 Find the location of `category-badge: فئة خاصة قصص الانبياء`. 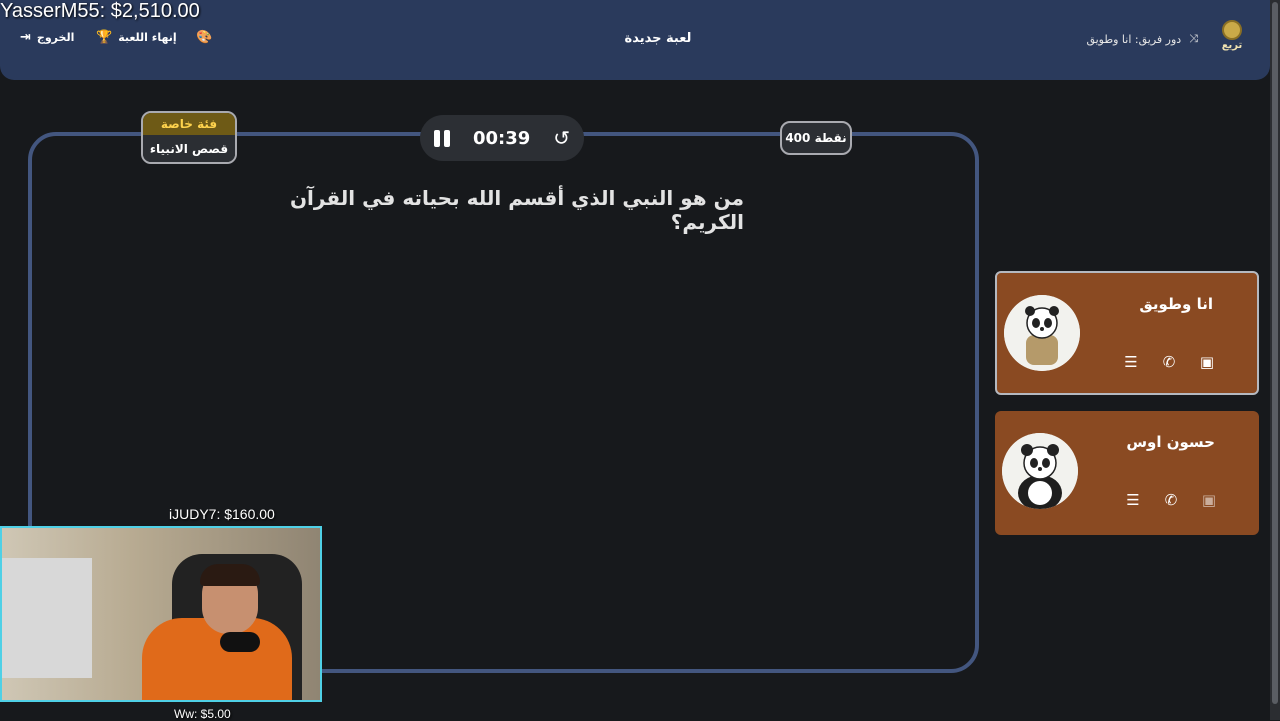

category-badge: فئة خاصة قصص الانبياء is located at coordinates (189, 137).